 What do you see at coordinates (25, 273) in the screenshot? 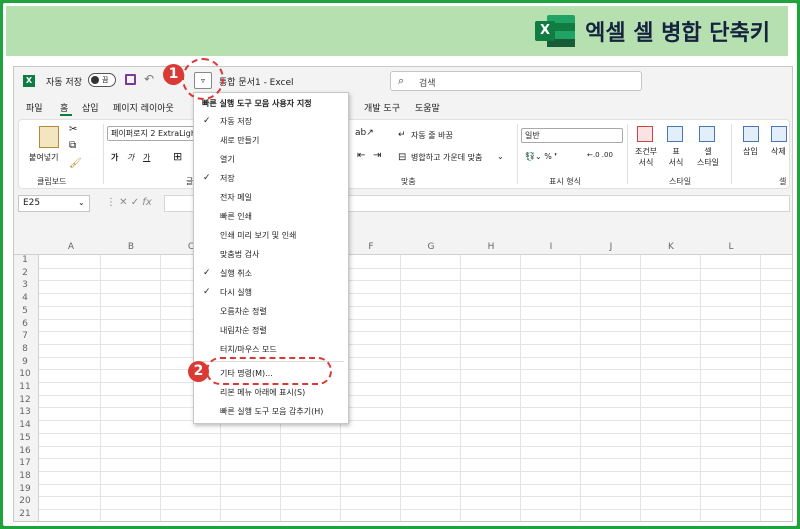
I see `row-2: 2` at bounding box center [25, 273].